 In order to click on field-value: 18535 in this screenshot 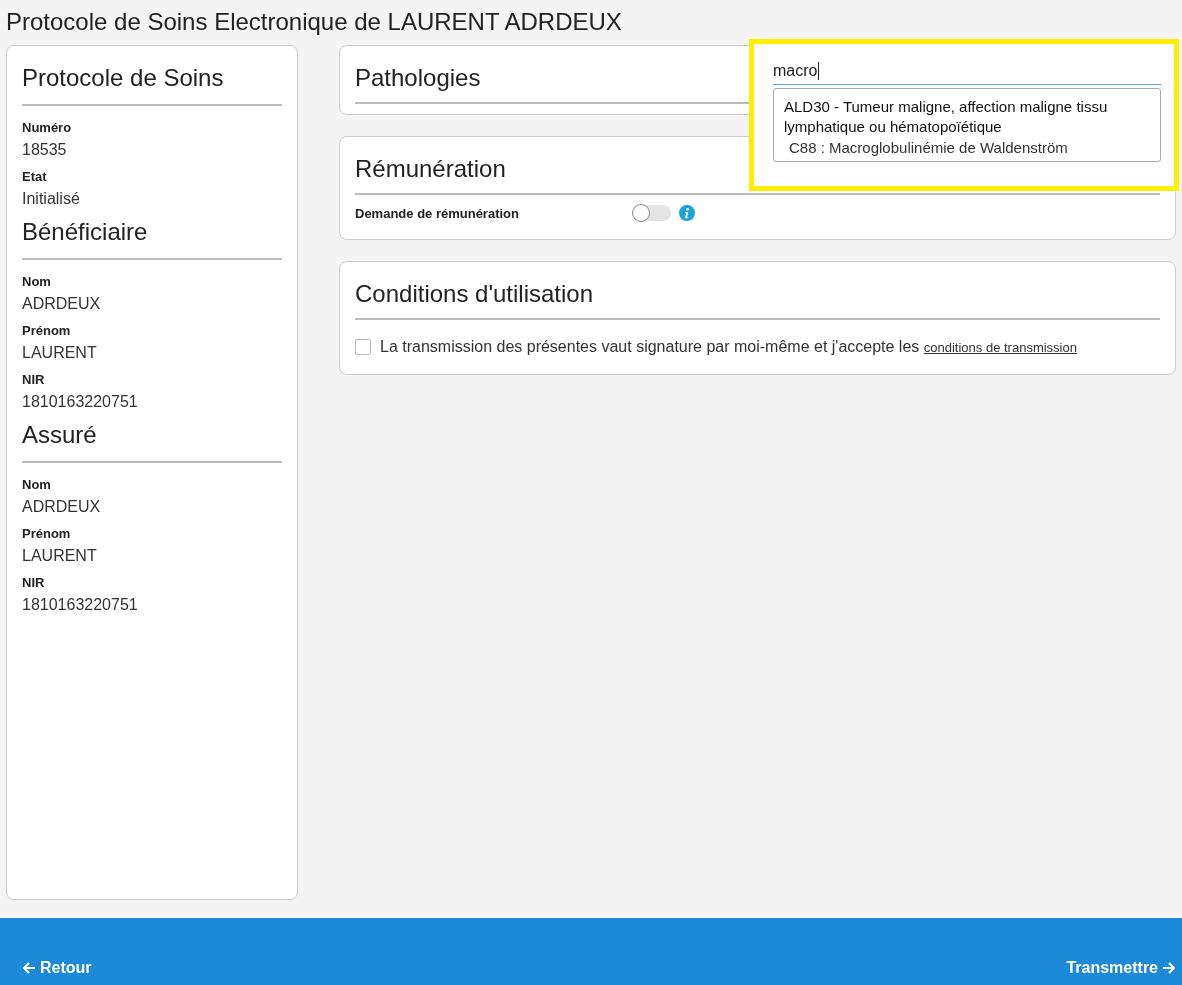, I will do `click(45, 150)`.